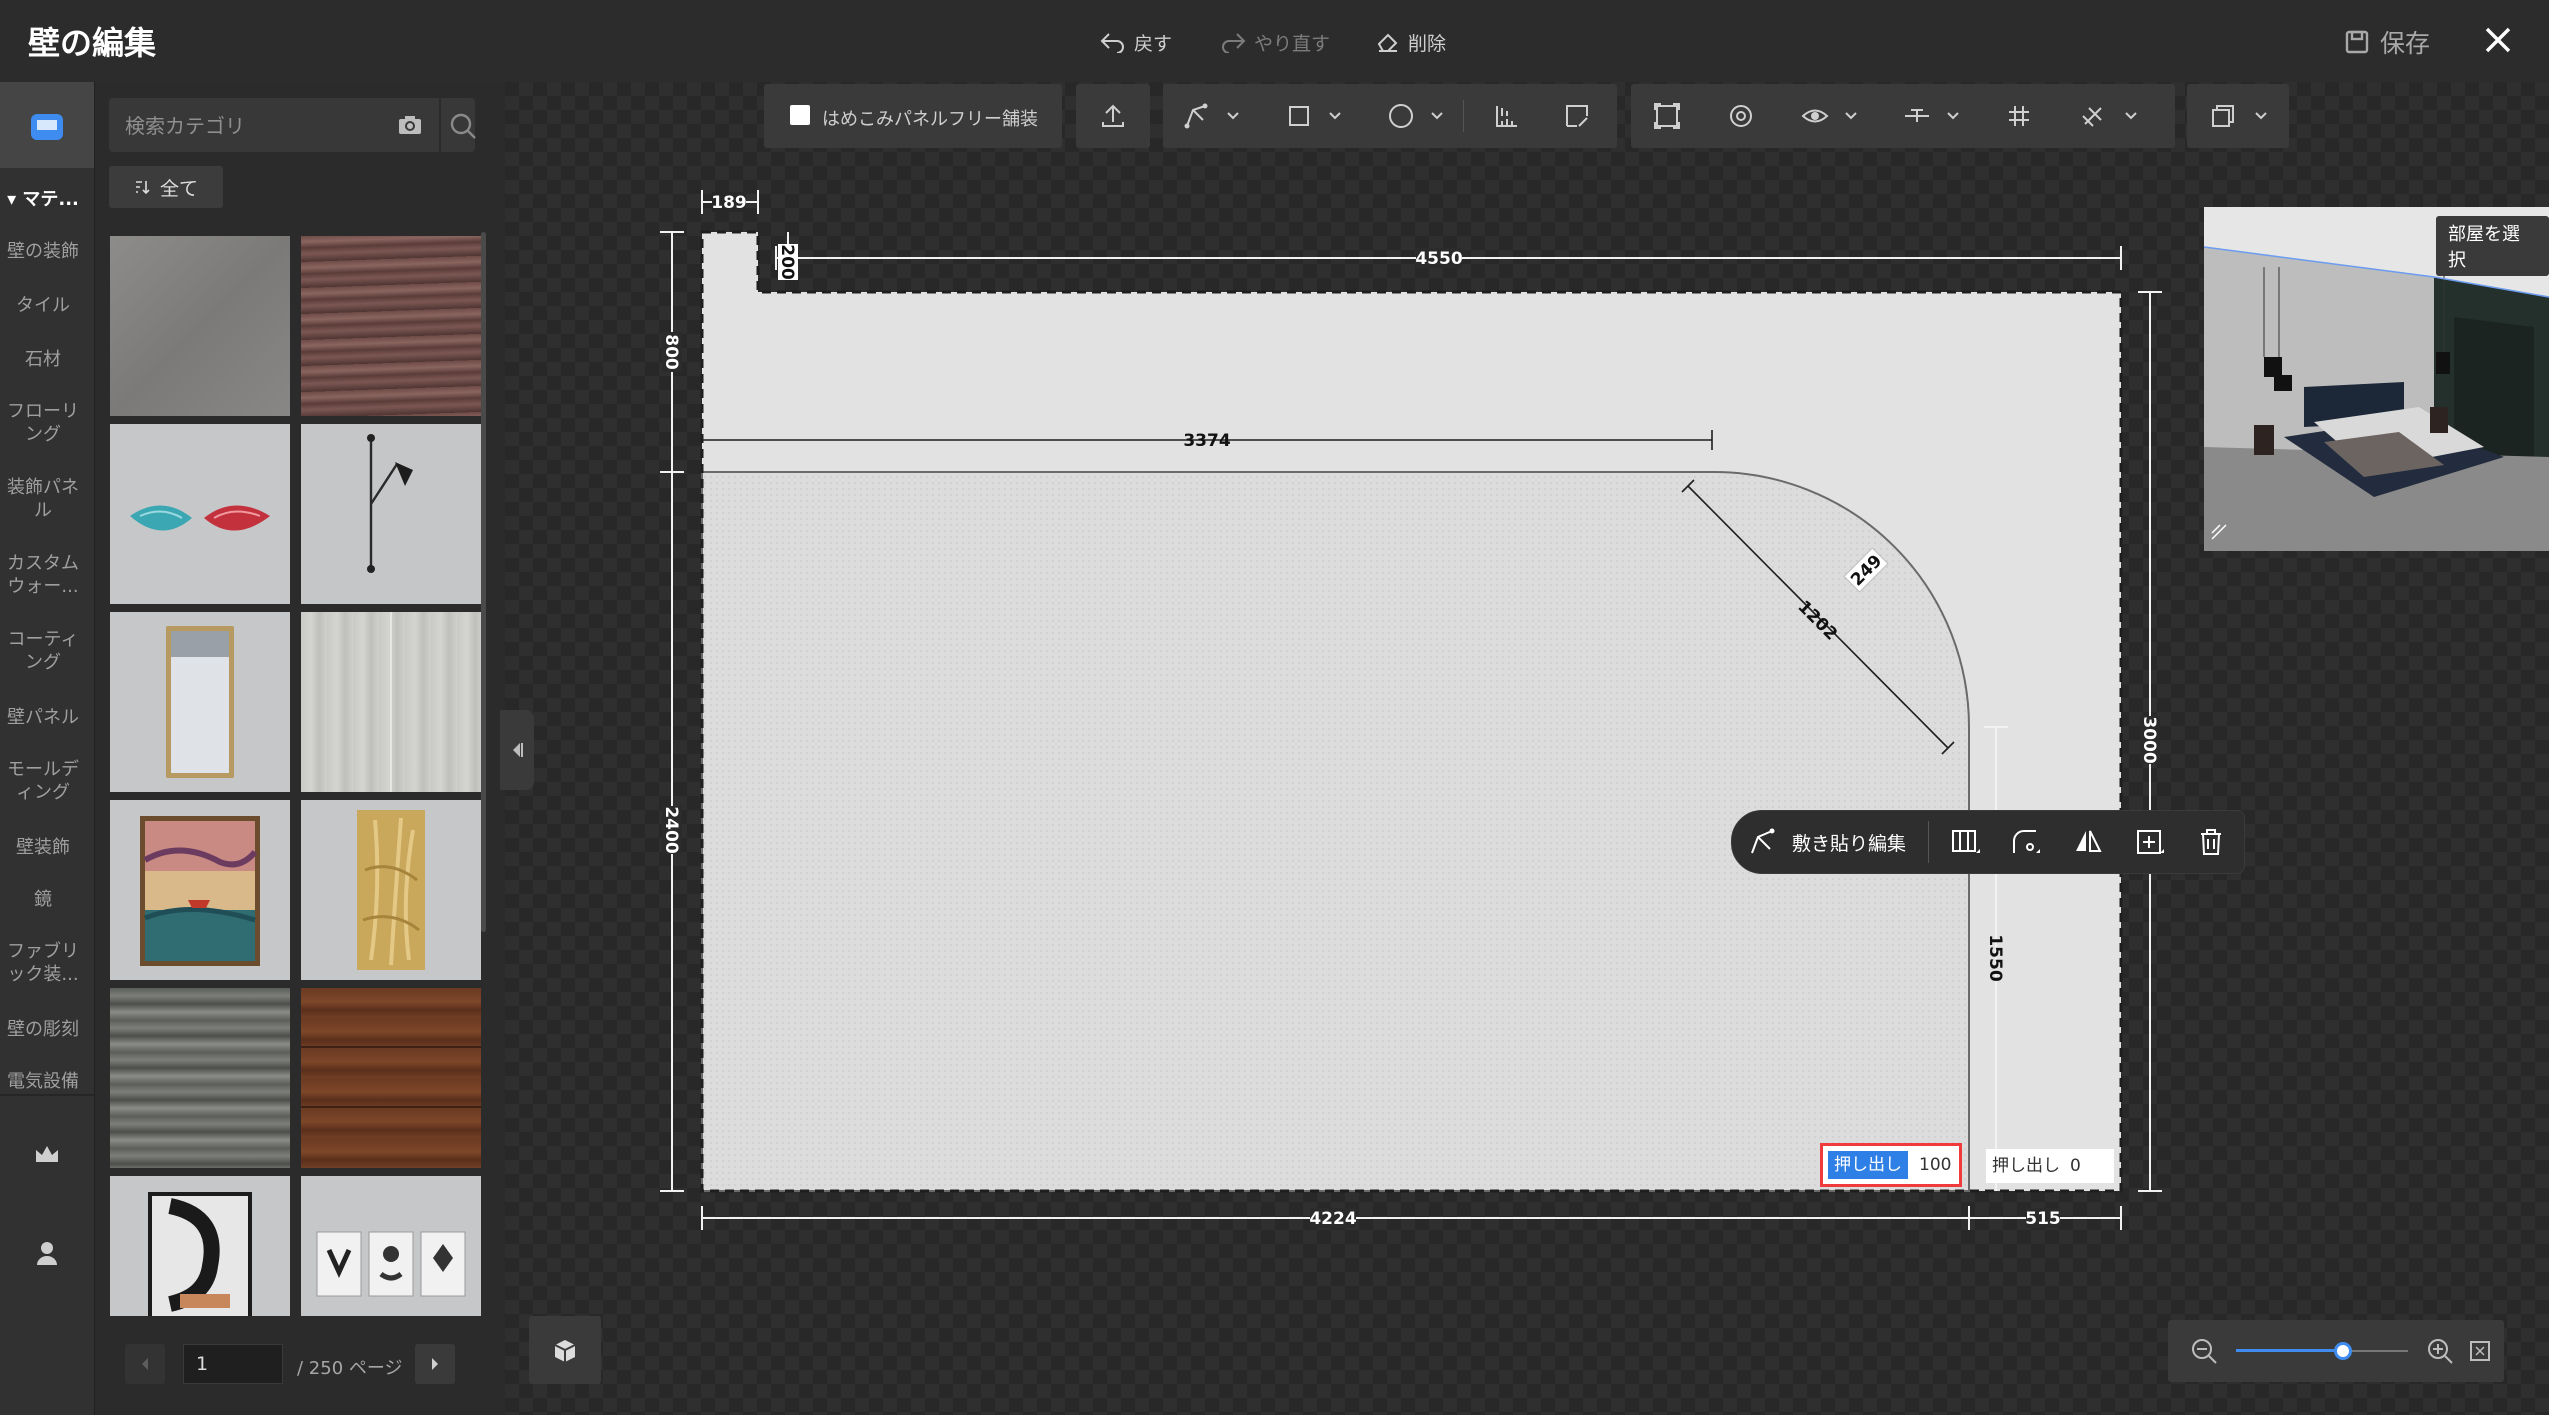 The height and width of the screenshot is (1415, 2549). I want to click on toolbar-divider, so click(1463, 116).